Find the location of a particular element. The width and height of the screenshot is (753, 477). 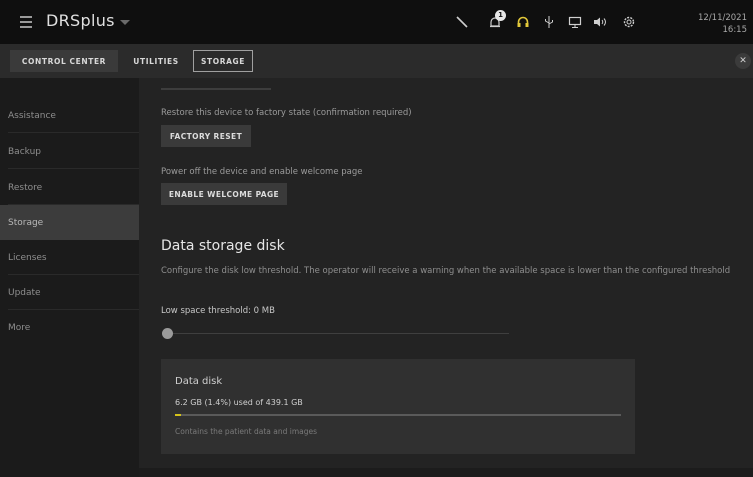

tab-control-center: CONTROL CENTER is located at coordinates (64, 61).